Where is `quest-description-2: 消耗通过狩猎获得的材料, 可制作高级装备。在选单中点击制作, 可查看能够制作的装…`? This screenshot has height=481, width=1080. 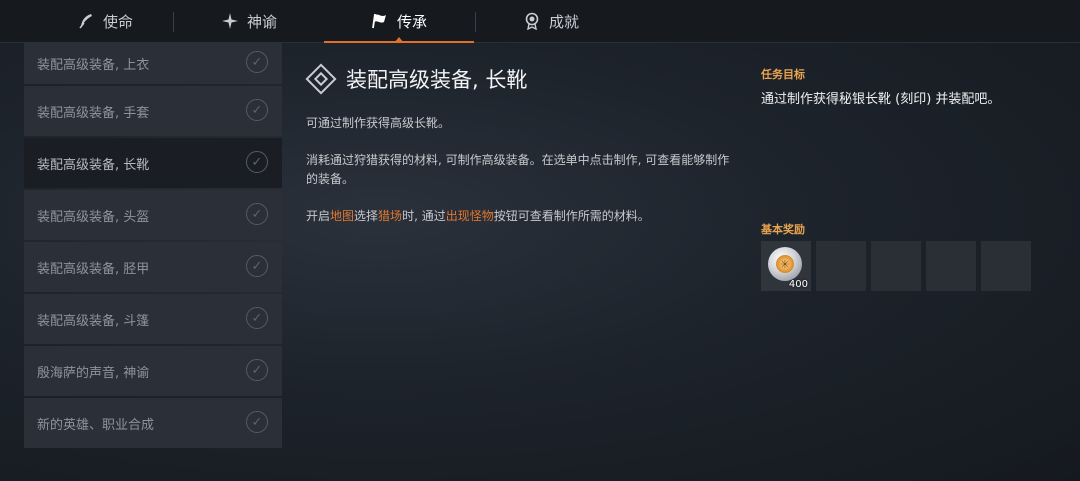
quest-description-2: 消耗通过狩猎获得的材料, 可制作高级装备。在选单中点击制作, 可查看能够制作的装… is located at coordinates (518, 169).